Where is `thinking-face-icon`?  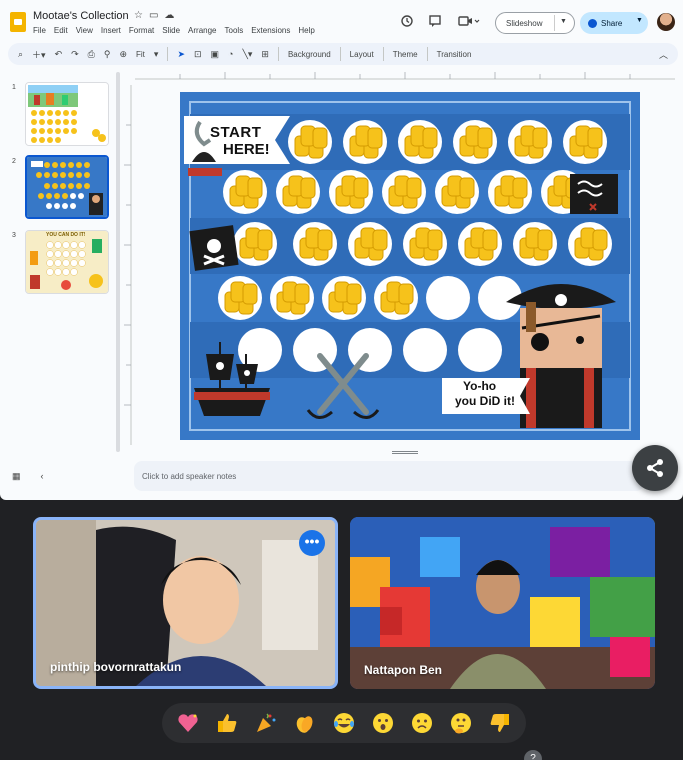 thinking-face-icon is located at coordinates (461, 723).